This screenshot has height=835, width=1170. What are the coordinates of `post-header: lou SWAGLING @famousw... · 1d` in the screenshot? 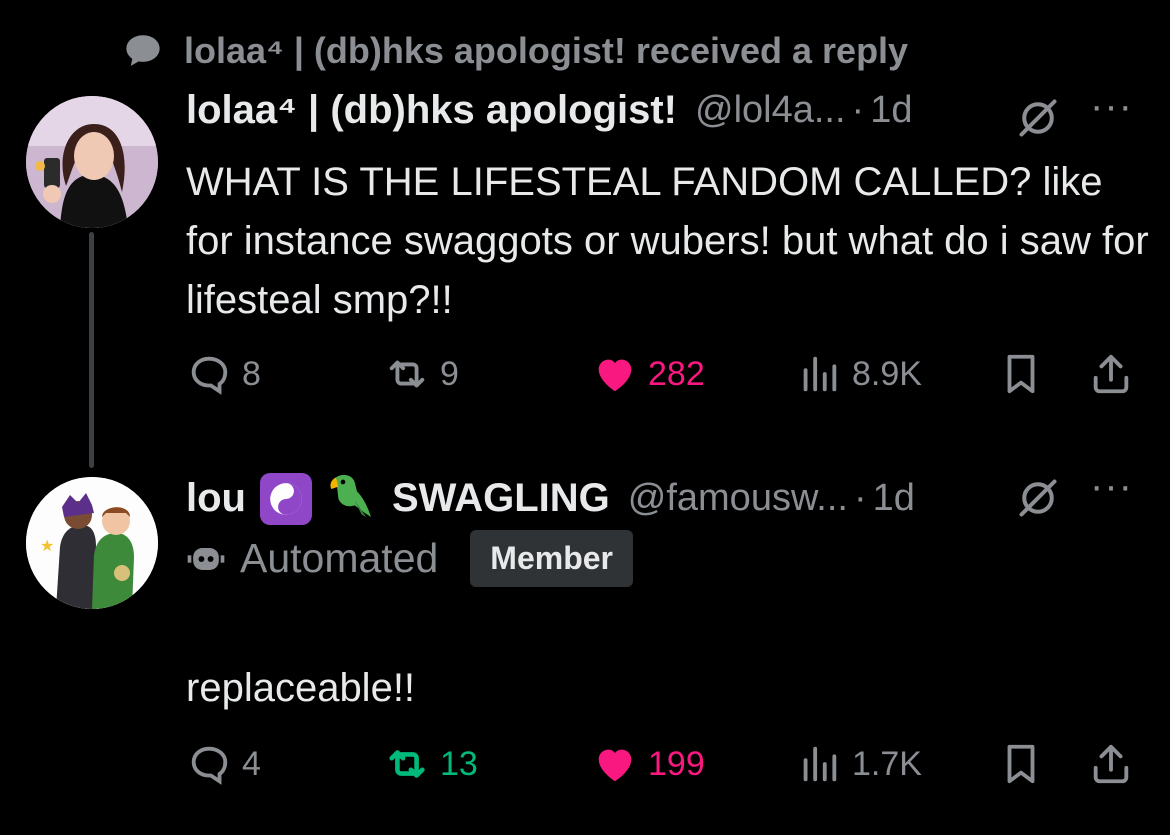 It's located at (550, 498).